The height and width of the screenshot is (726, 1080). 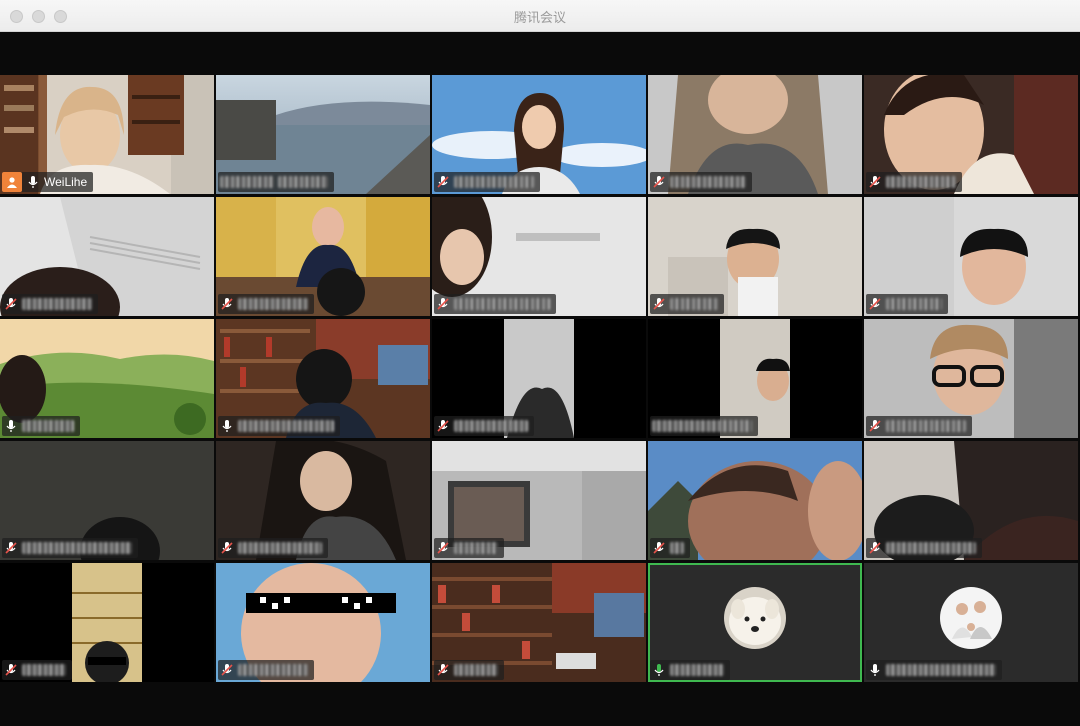 What do you see at coordinates (12, 182) in the screenshot?
I see `host-icon` at bounding box center [12, 182].